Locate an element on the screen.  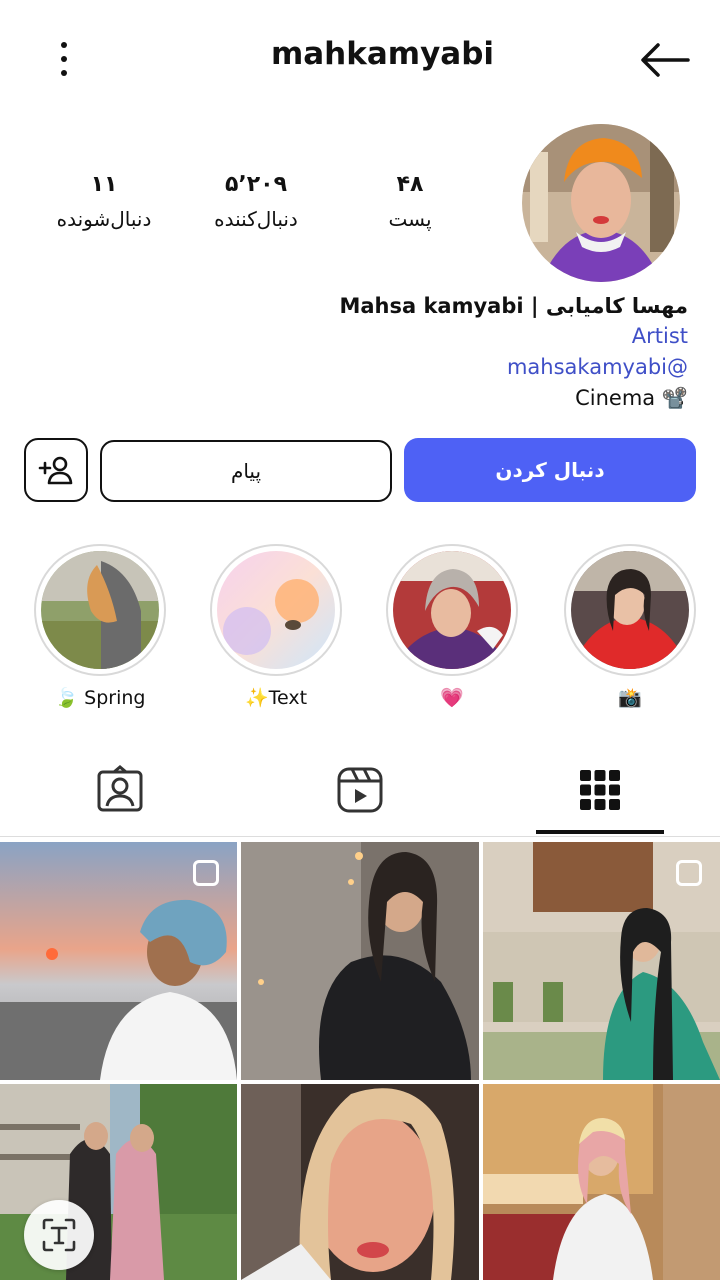
stat-posts-label: پست is located at coordinates (410, 219).